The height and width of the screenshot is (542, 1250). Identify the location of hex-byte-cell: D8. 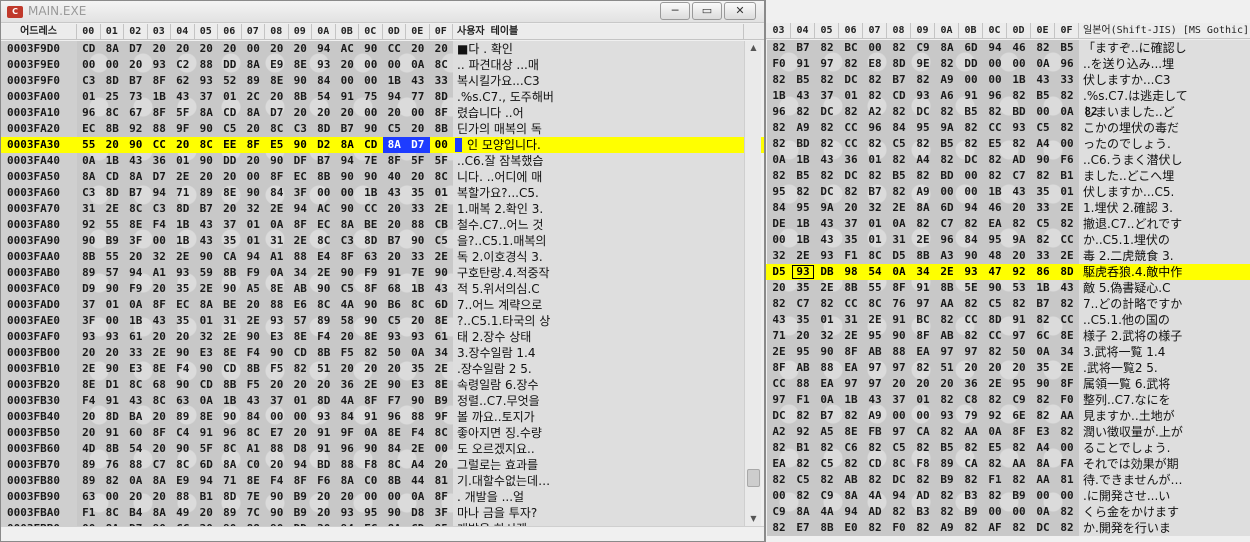
(301, 449).